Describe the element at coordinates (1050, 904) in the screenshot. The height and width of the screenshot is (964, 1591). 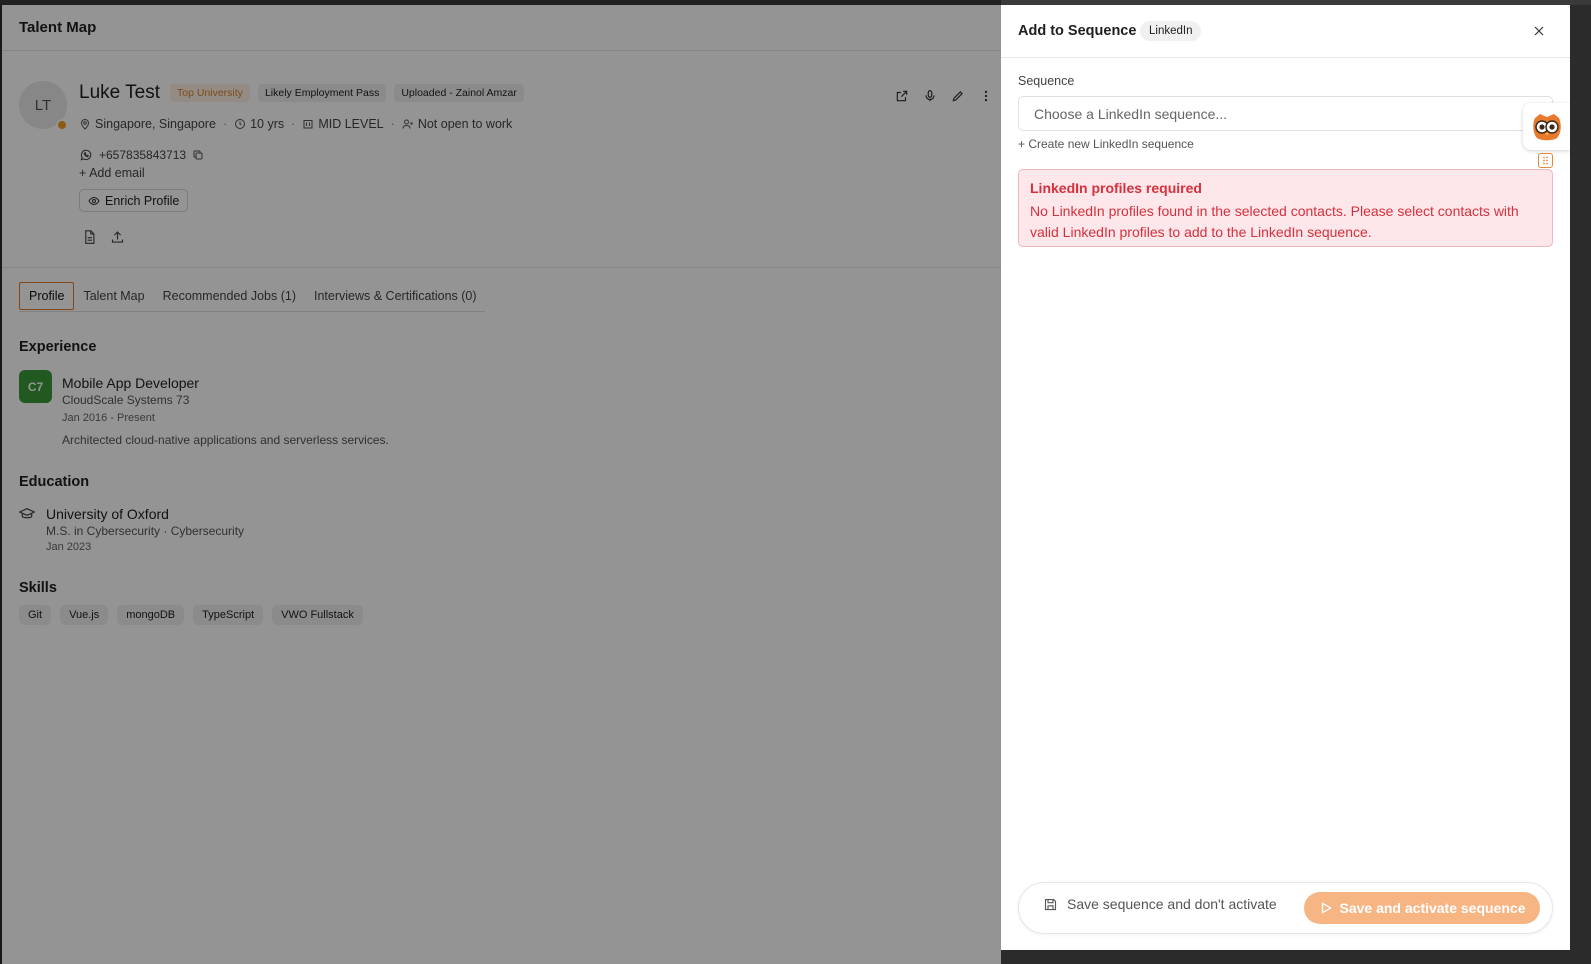
I see `save-icon` at that location.